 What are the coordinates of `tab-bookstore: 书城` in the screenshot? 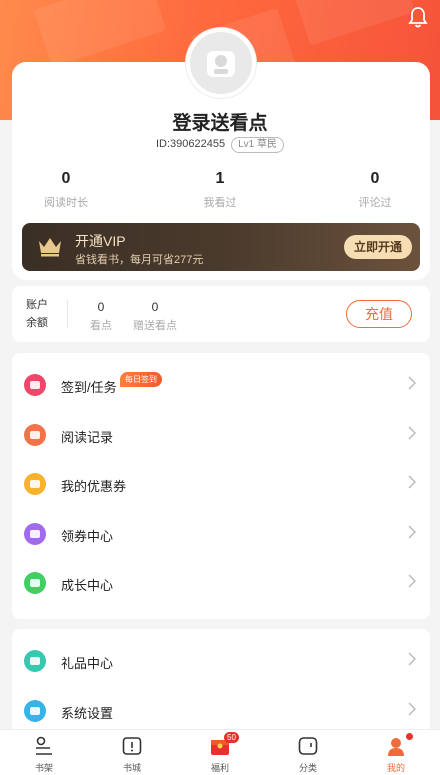 It's located at (132, 752).